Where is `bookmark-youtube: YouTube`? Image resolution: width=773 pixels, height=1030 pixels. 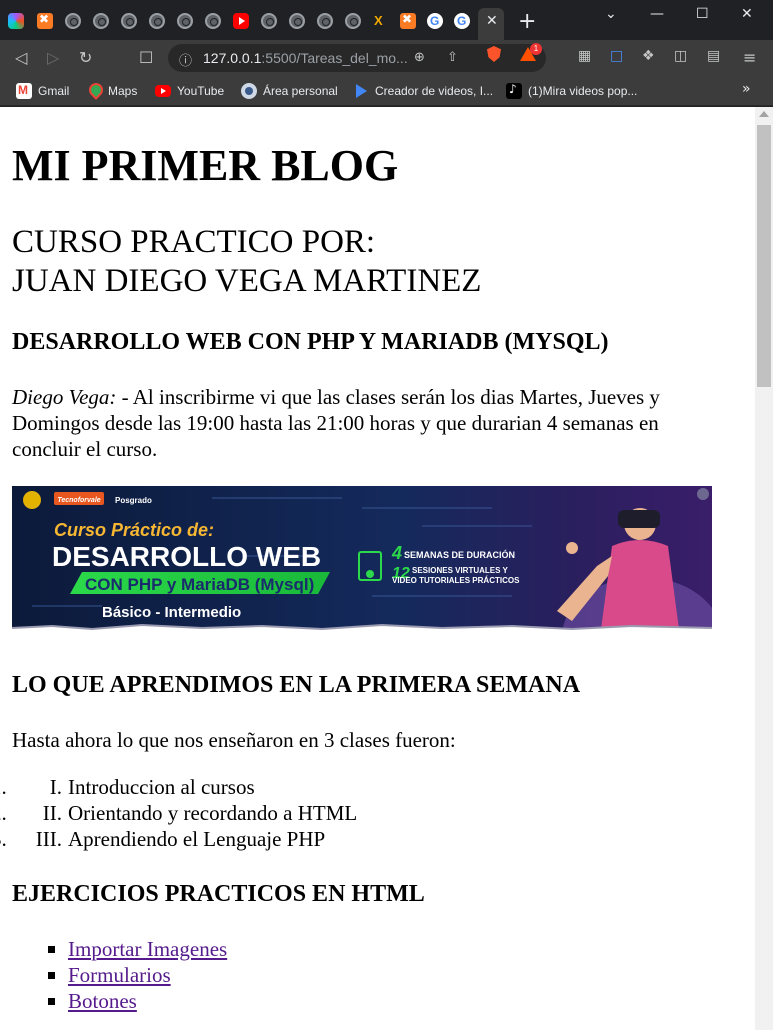
bookmark-youtube: YouTube is located at coordinates (189, 91).